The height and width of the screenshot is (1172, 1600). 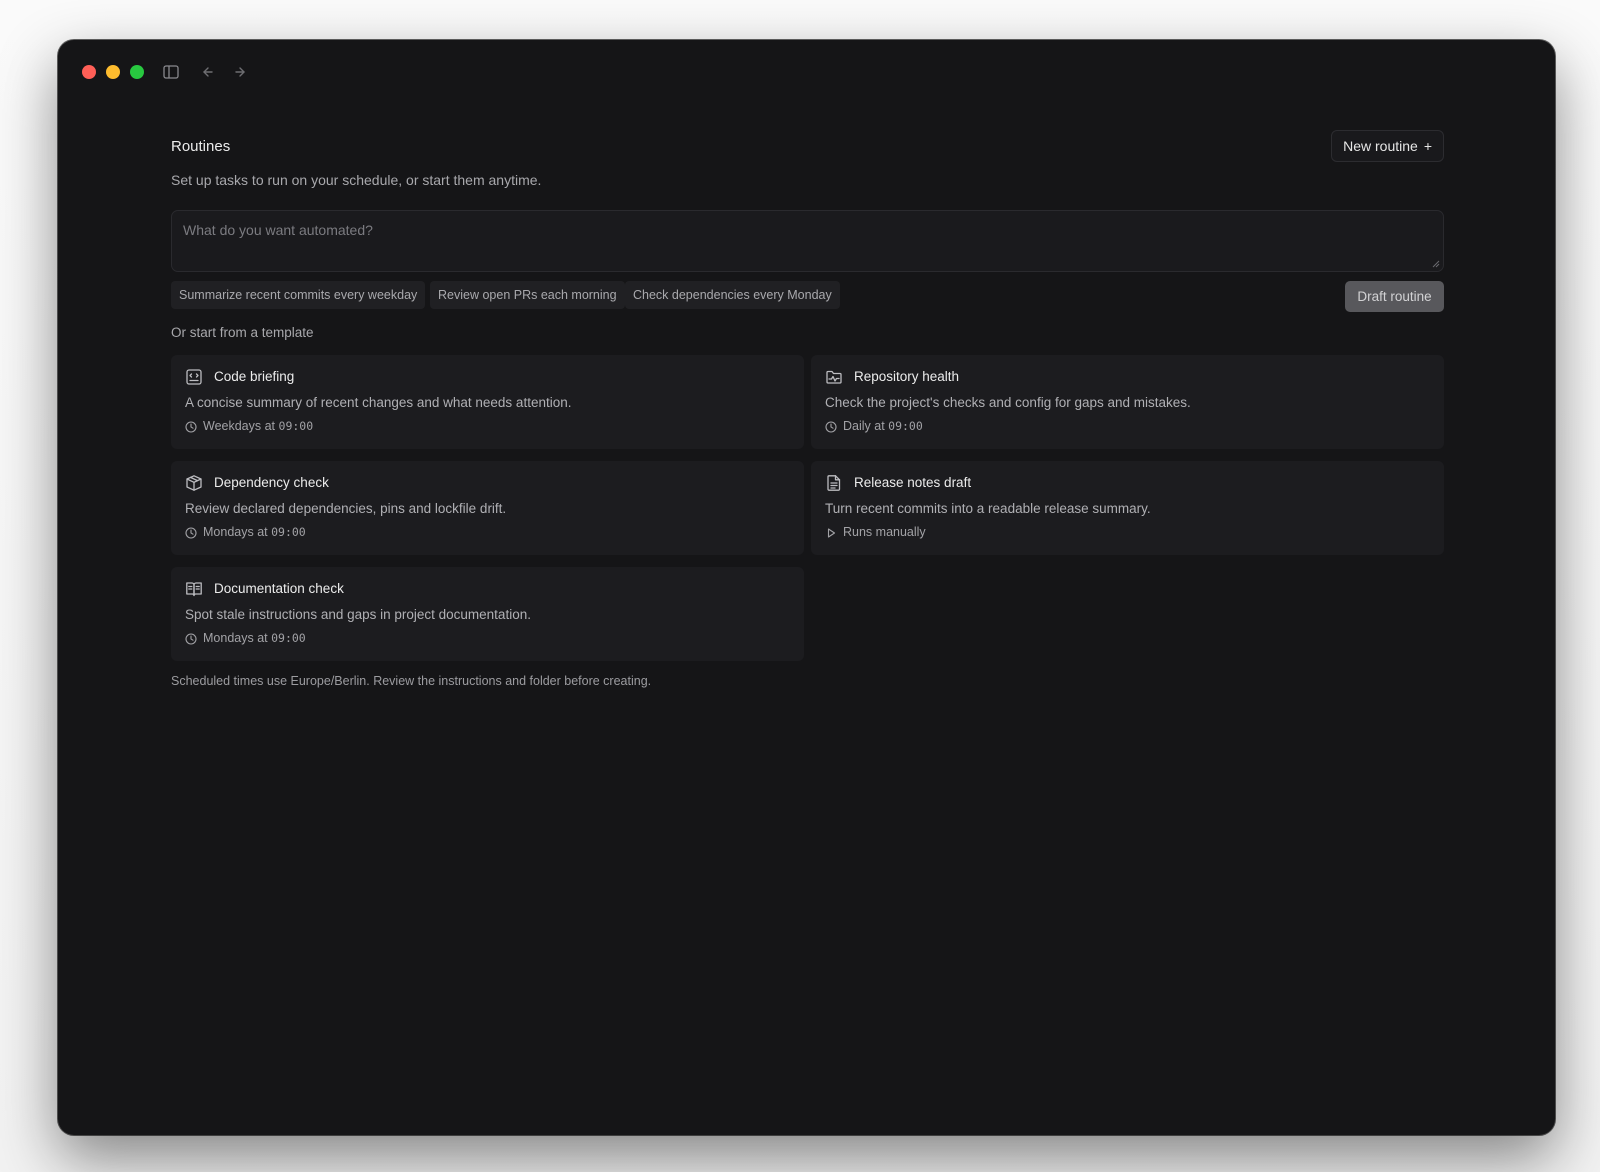 I want to click on template-schedule: Runs manually, so click(x=884, y=532).